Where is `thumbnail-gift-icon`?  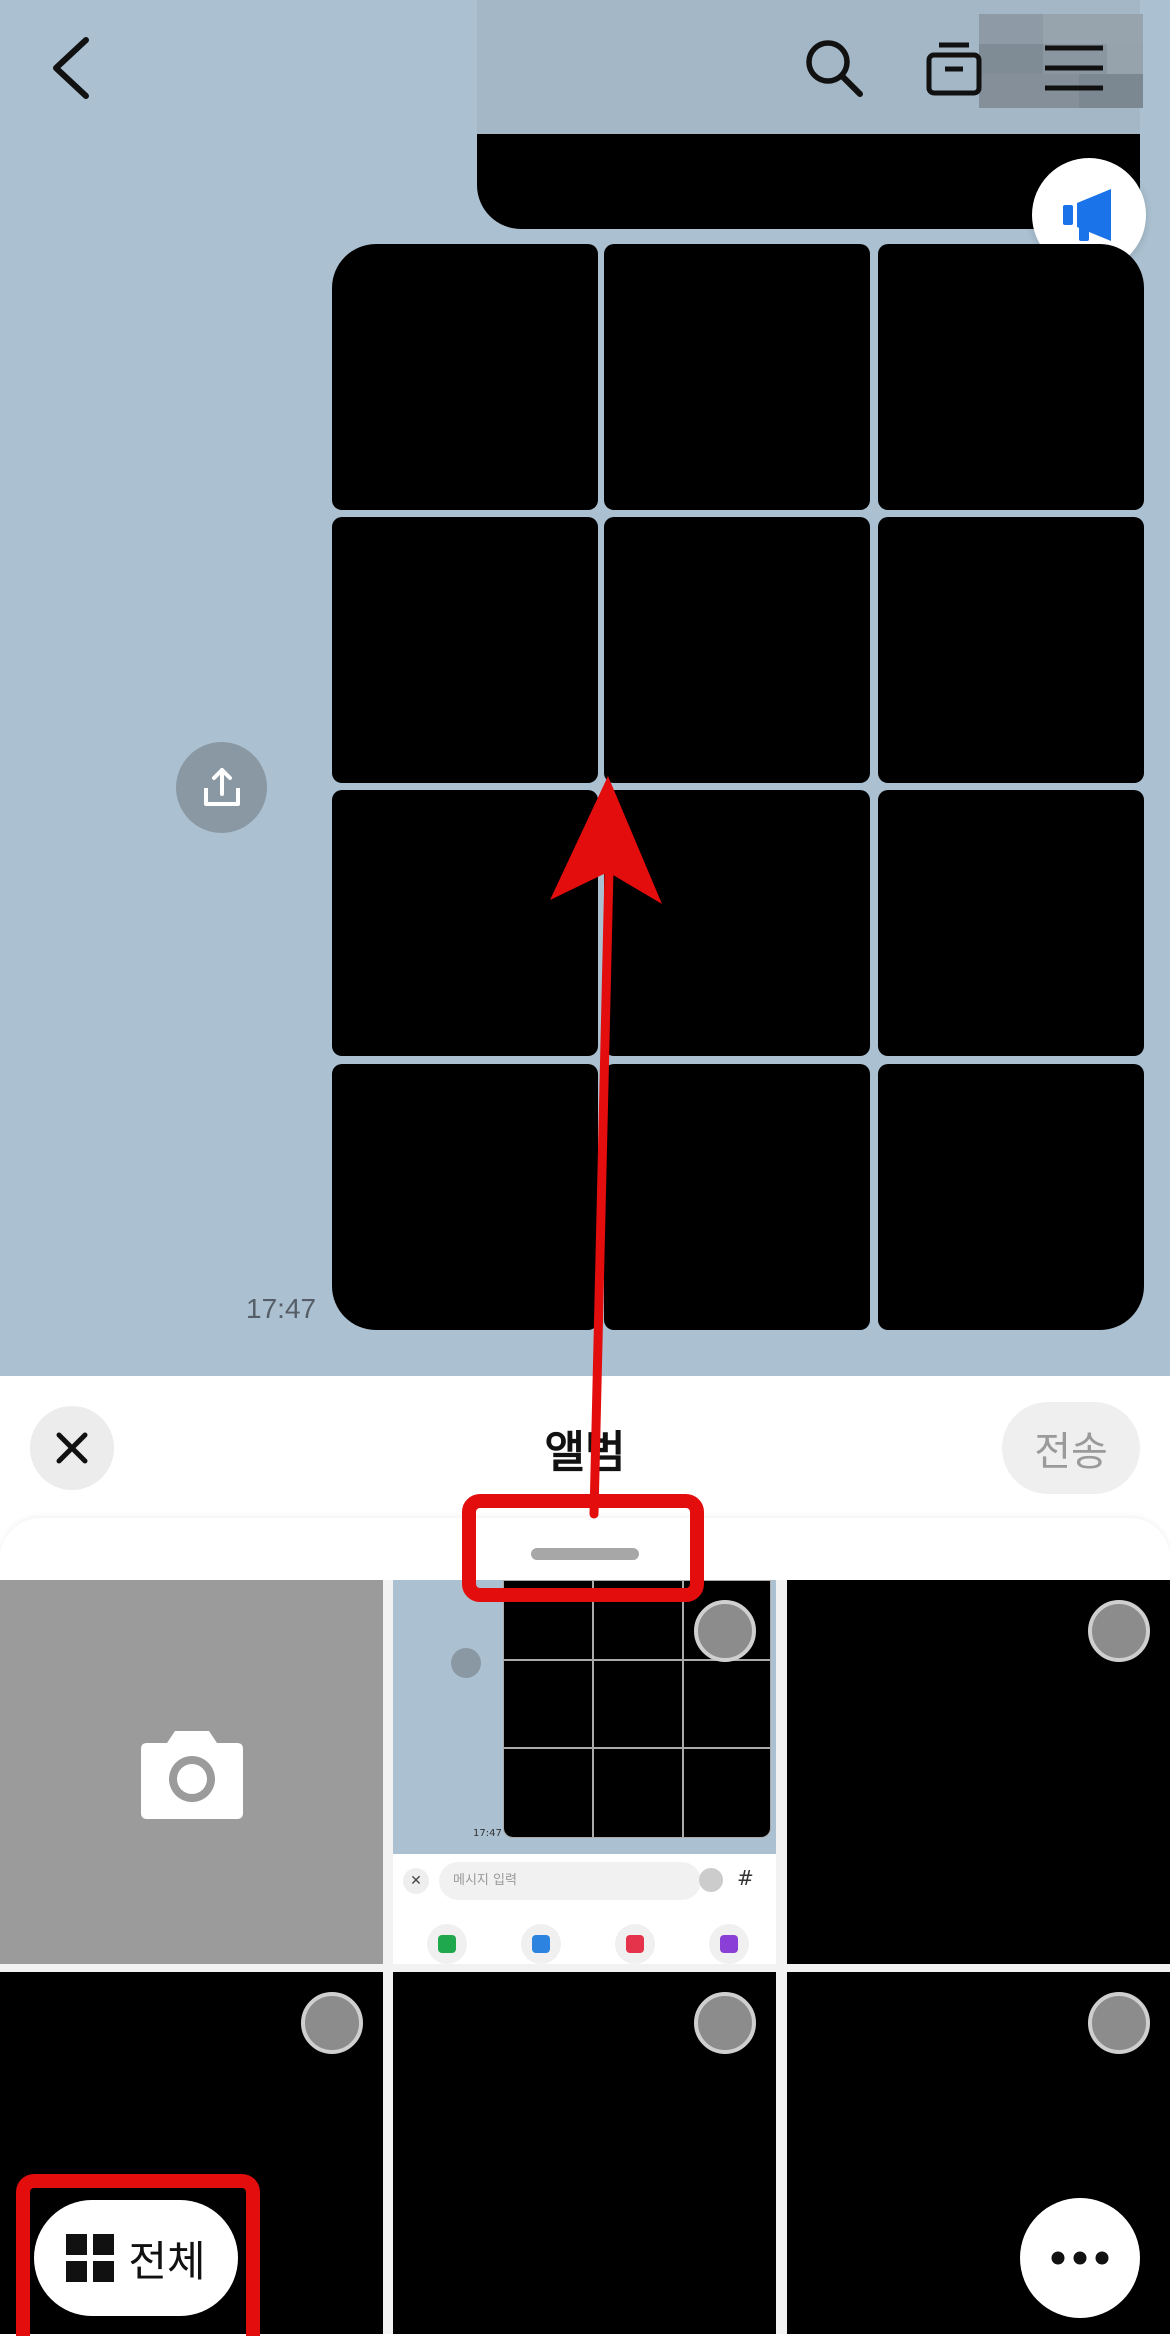
thumbnail-gift-icon is located at coordinates (635, 1944).